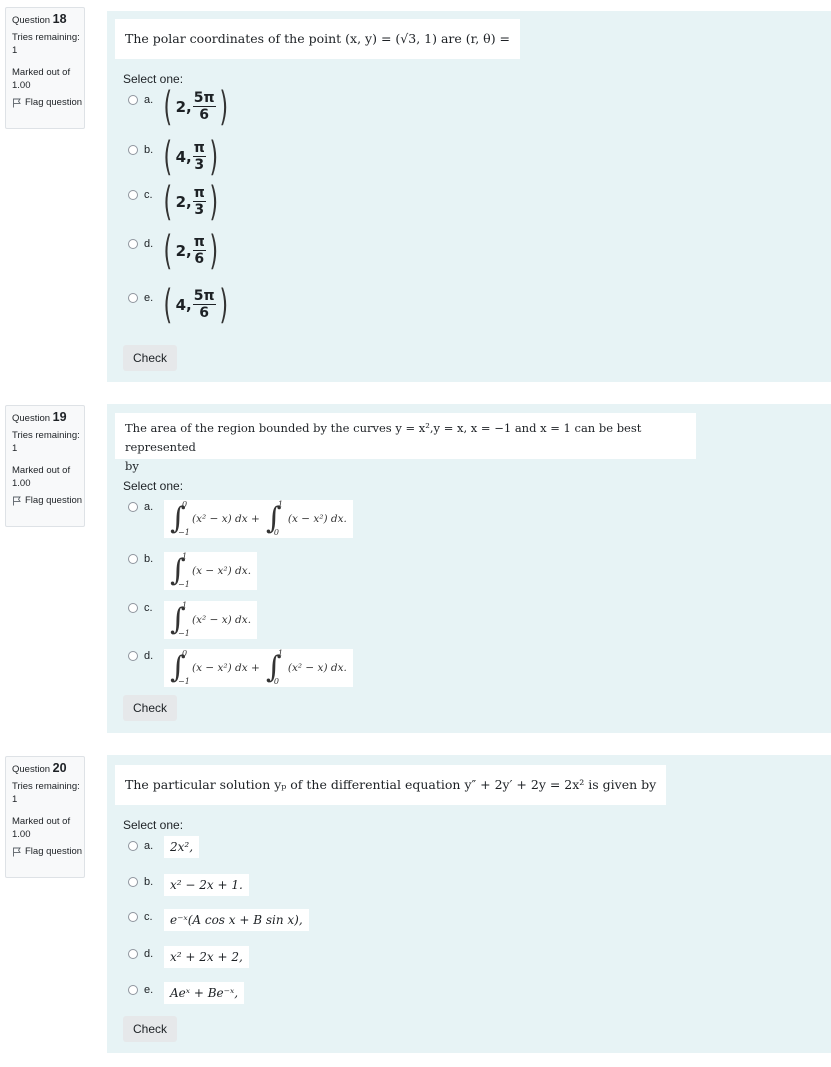  What do you see at coordinates (211, 620) in the screenshot?
I see `option-formula: ∫ 1 −1 (x² − x) dx.` at bounding box center [211, 620].